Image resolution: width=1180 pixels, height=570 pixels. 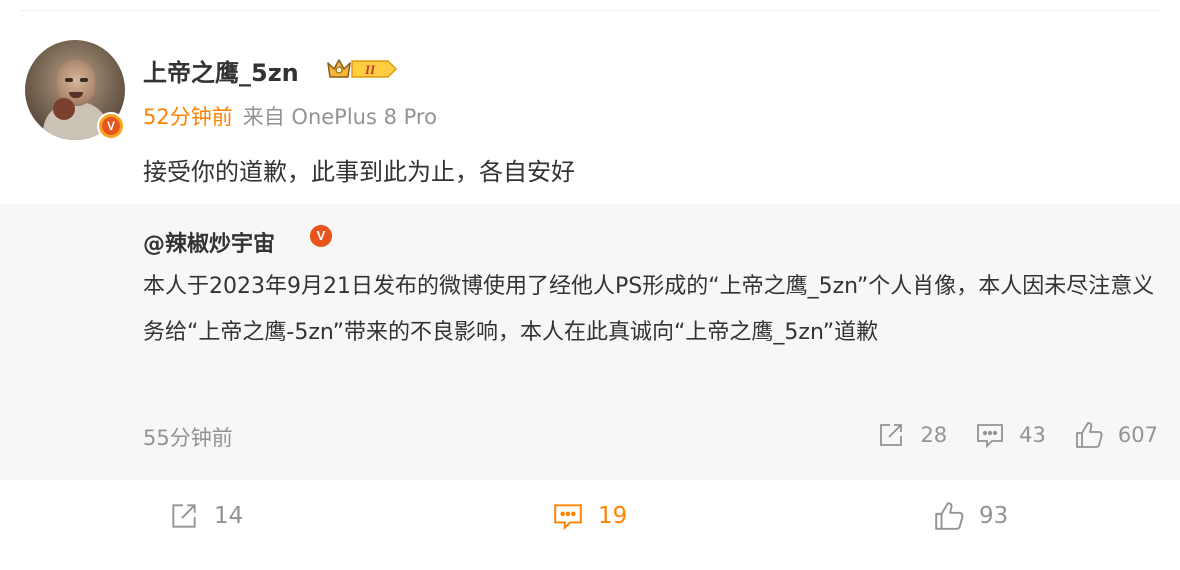 I want to click on repost-like-count: 607, so click(x=1137, y=435).